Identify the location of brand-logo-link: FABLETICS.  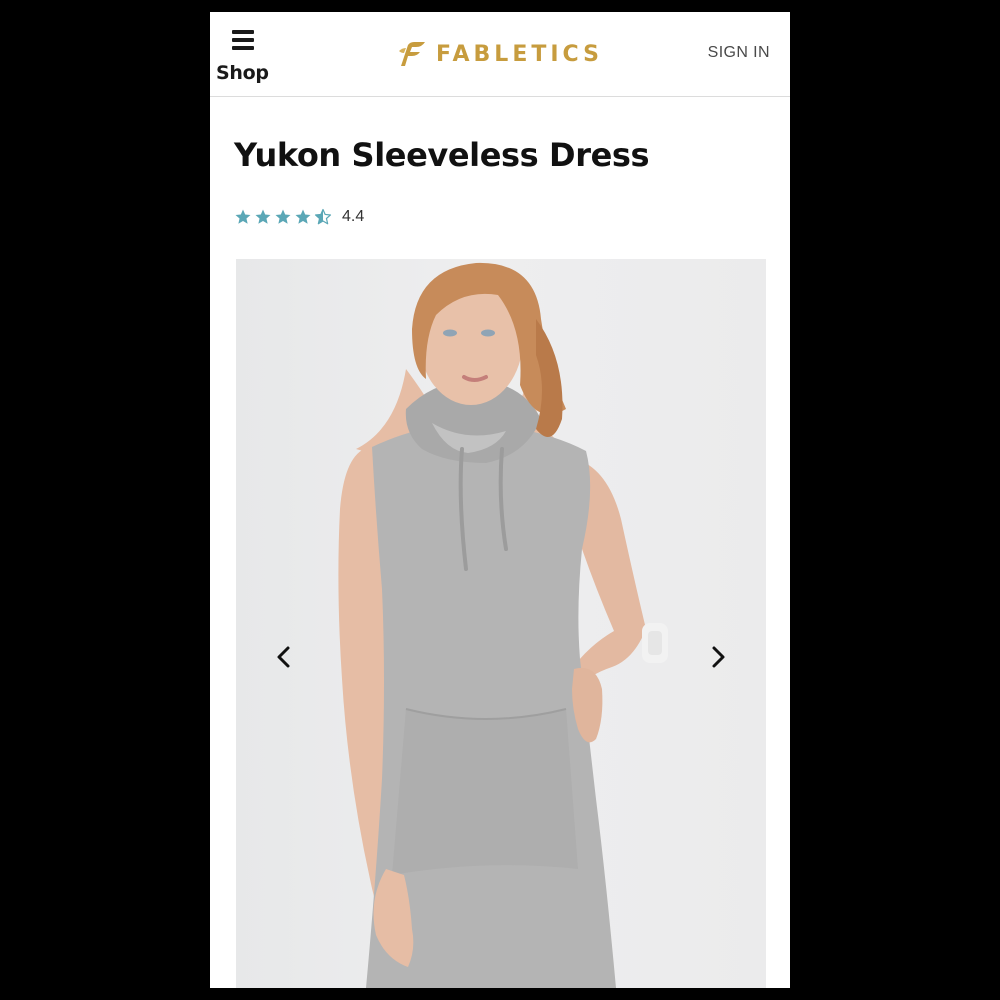
(499, 54).